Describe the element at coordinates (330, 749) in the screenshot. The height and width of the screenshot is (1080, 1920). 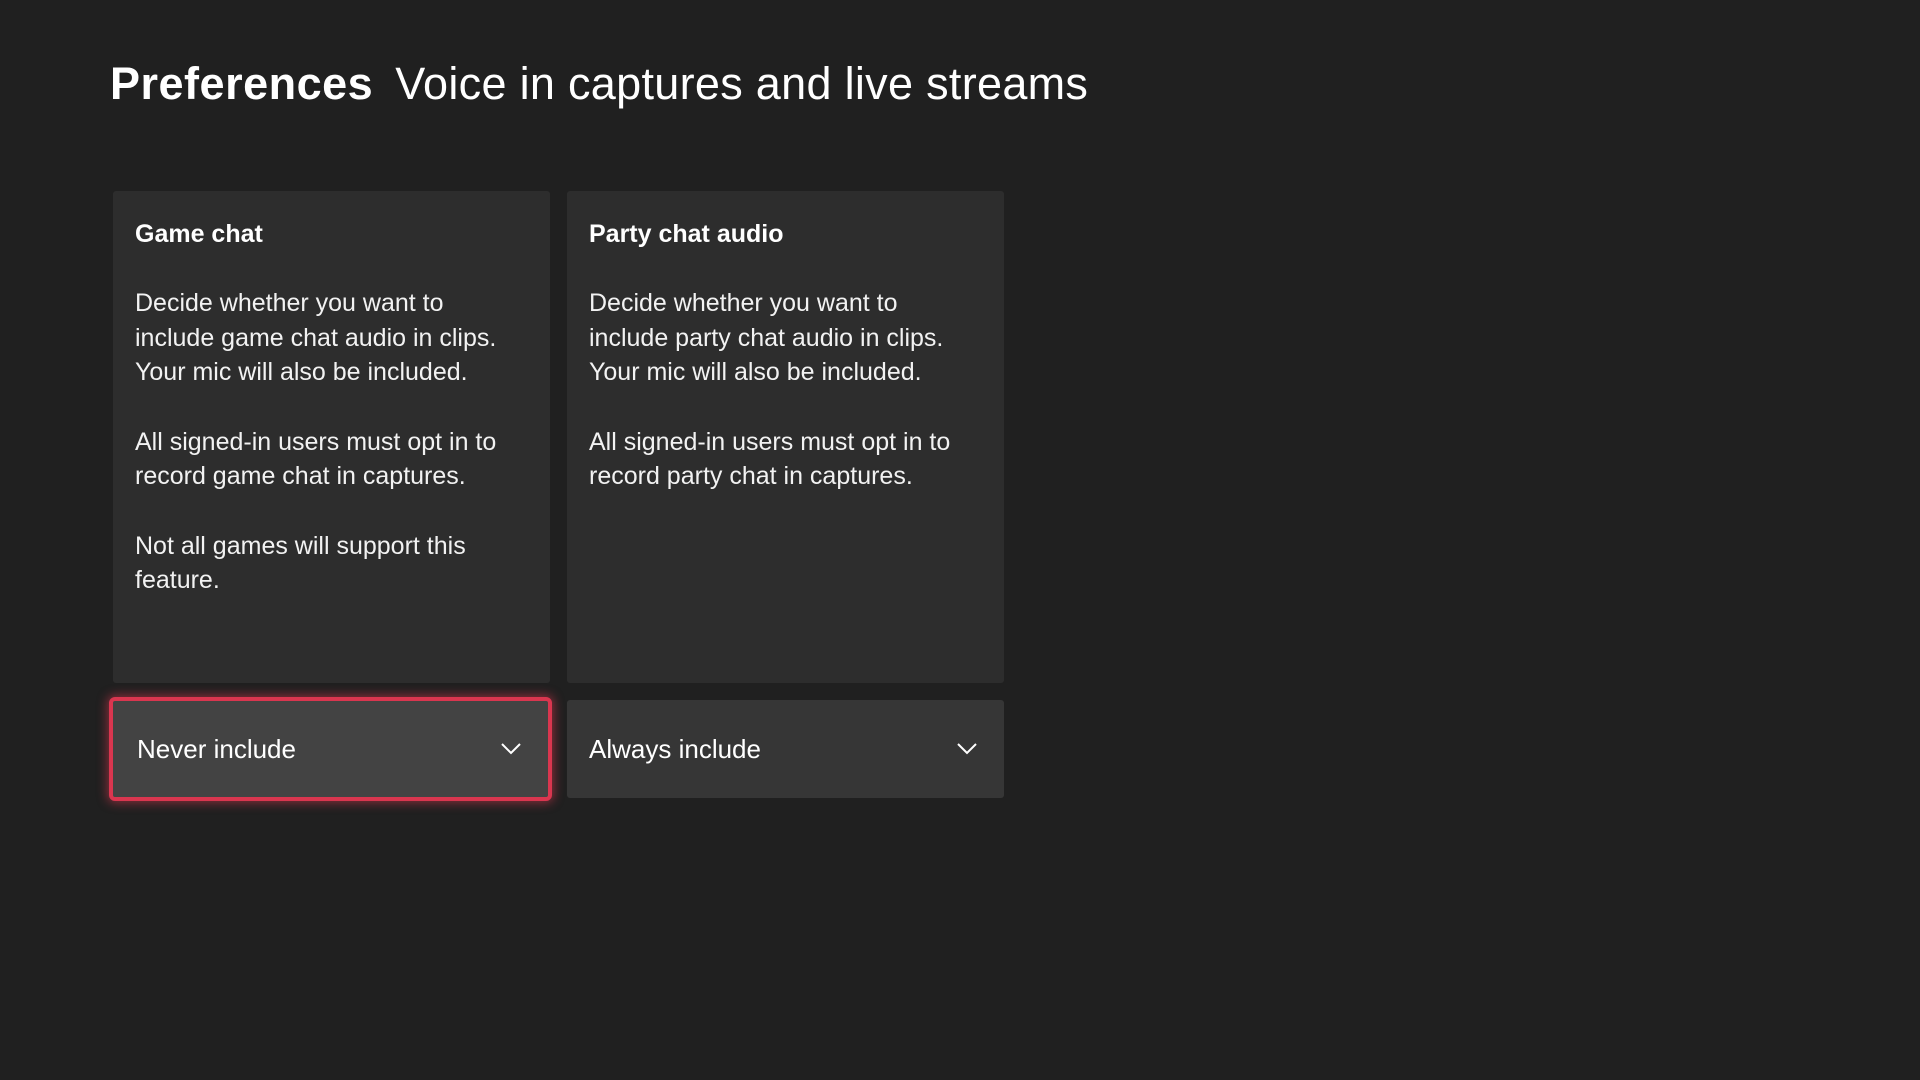
I see `game-chat-dropdown: Never include` at that location.